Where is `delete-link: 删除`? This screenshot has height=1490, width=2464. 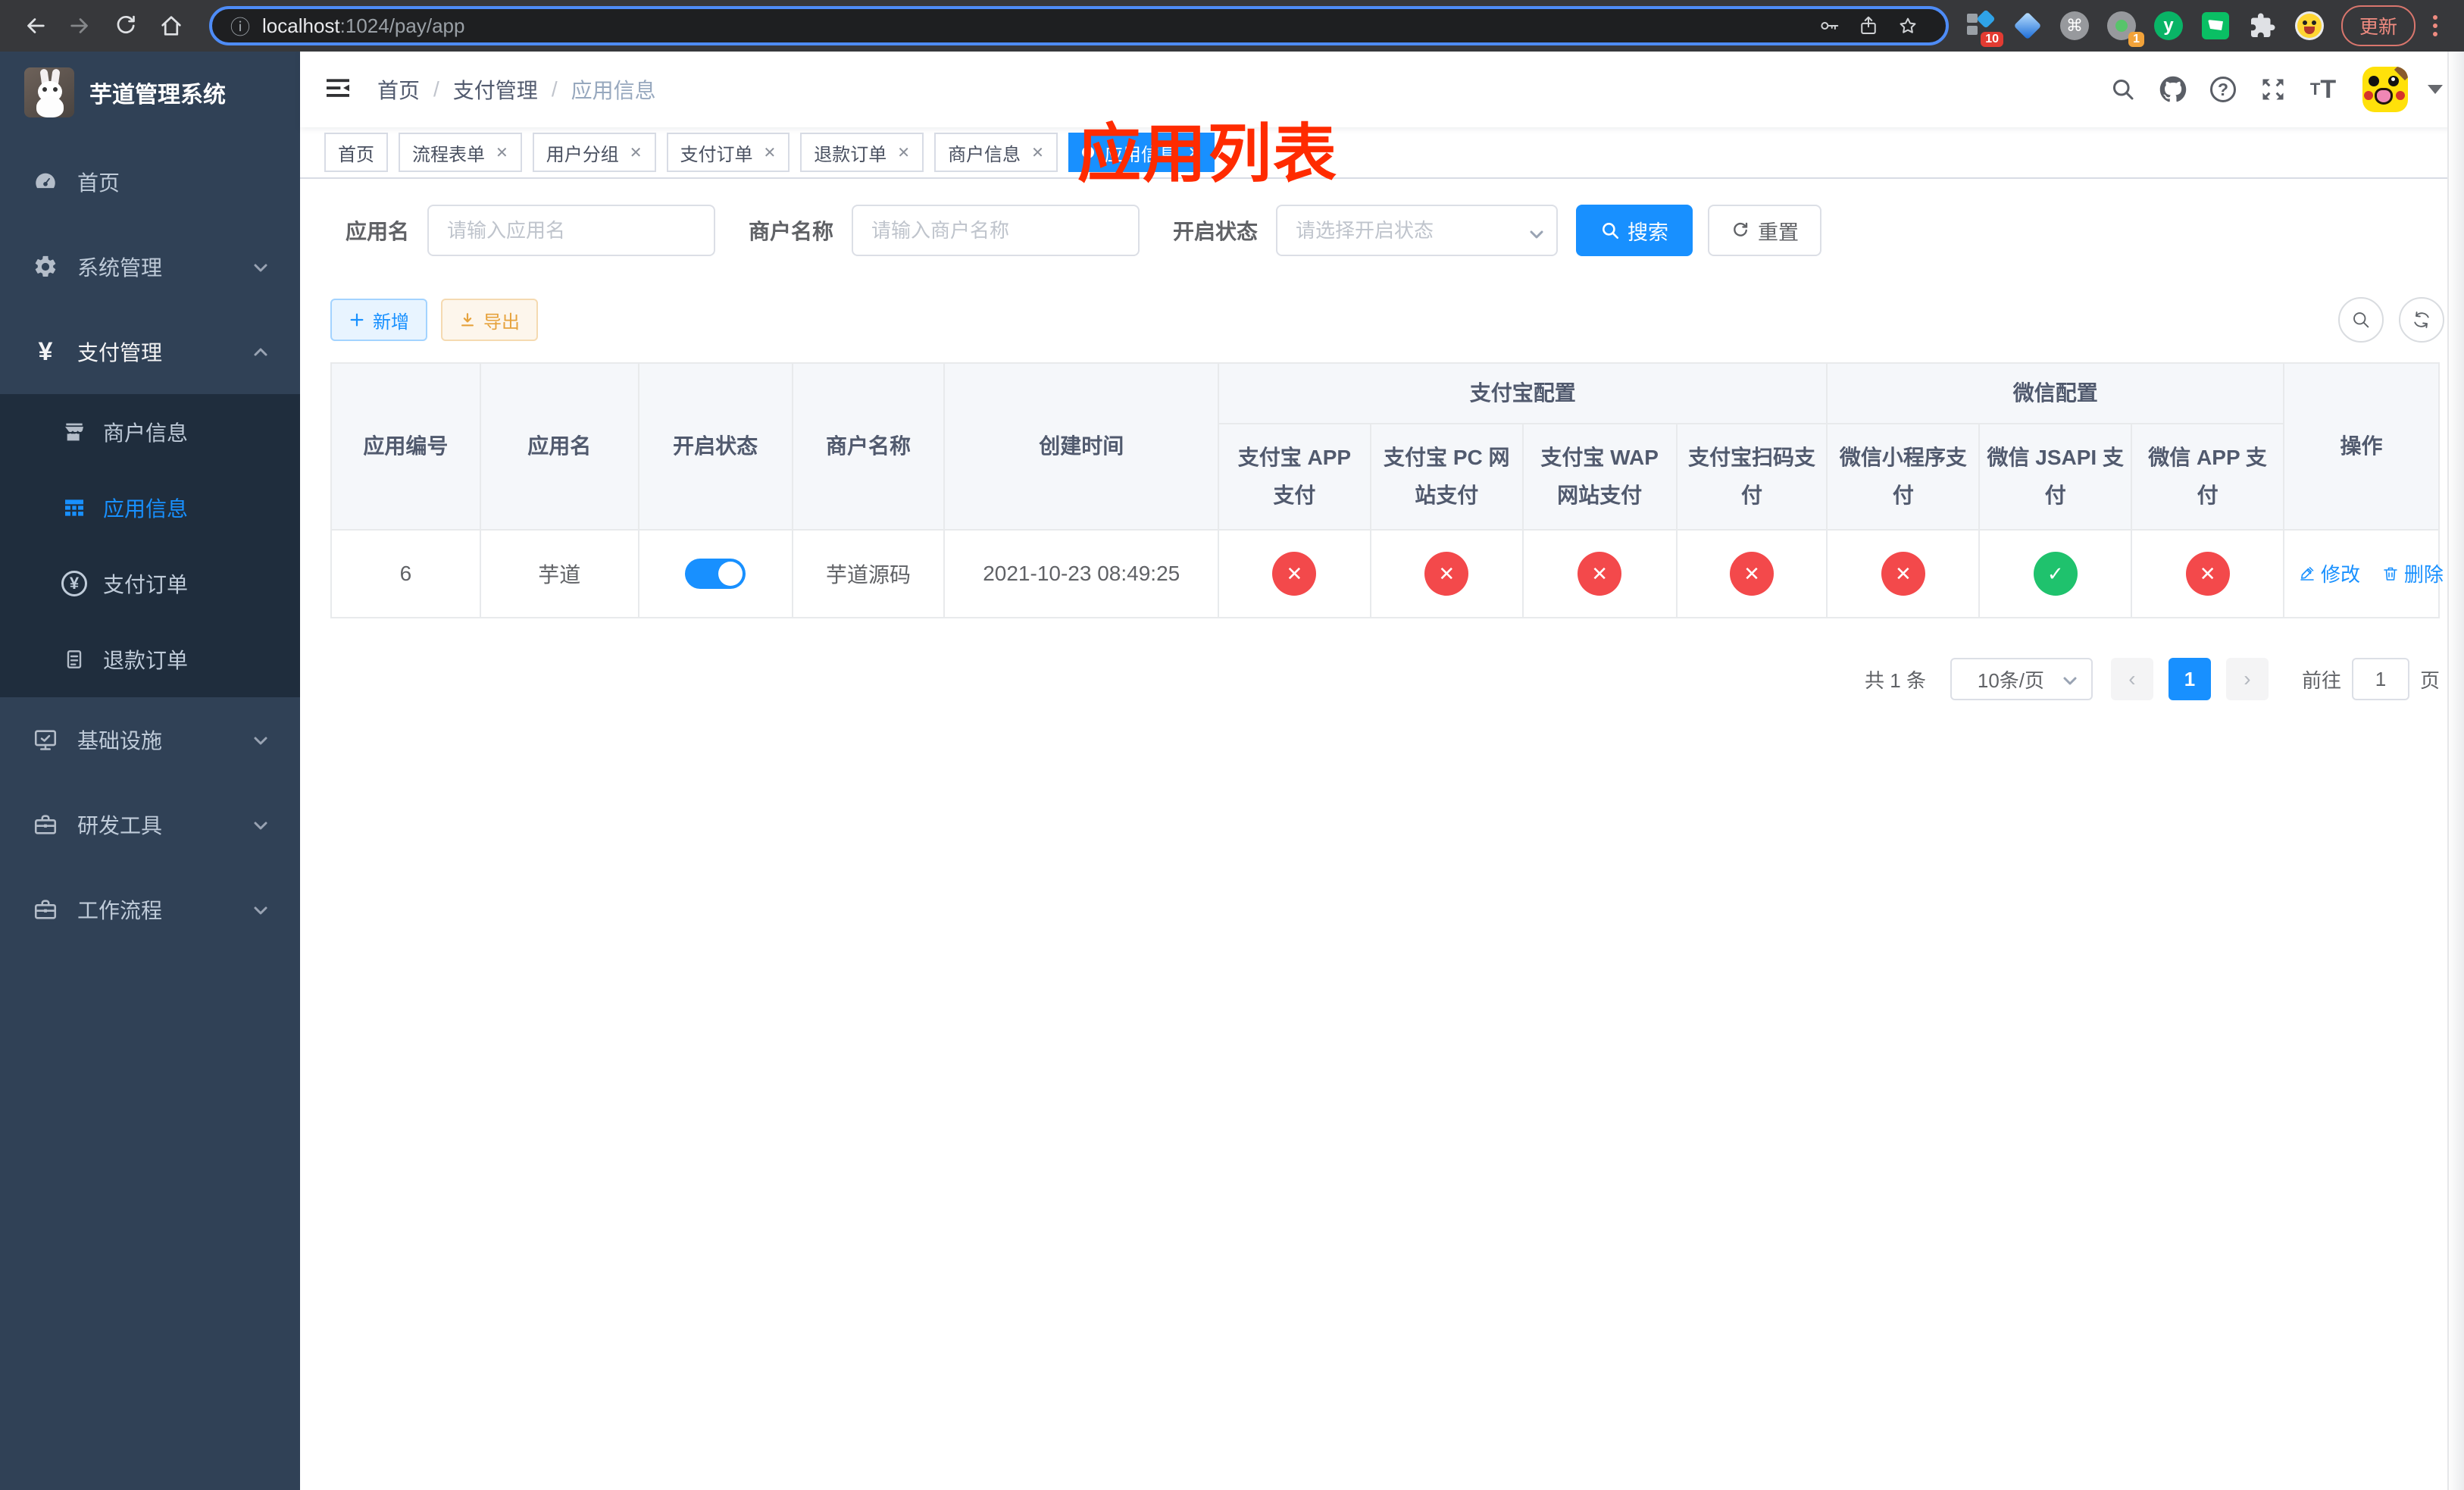 delete-link: 删除 is located at coordinates (2412, 573).